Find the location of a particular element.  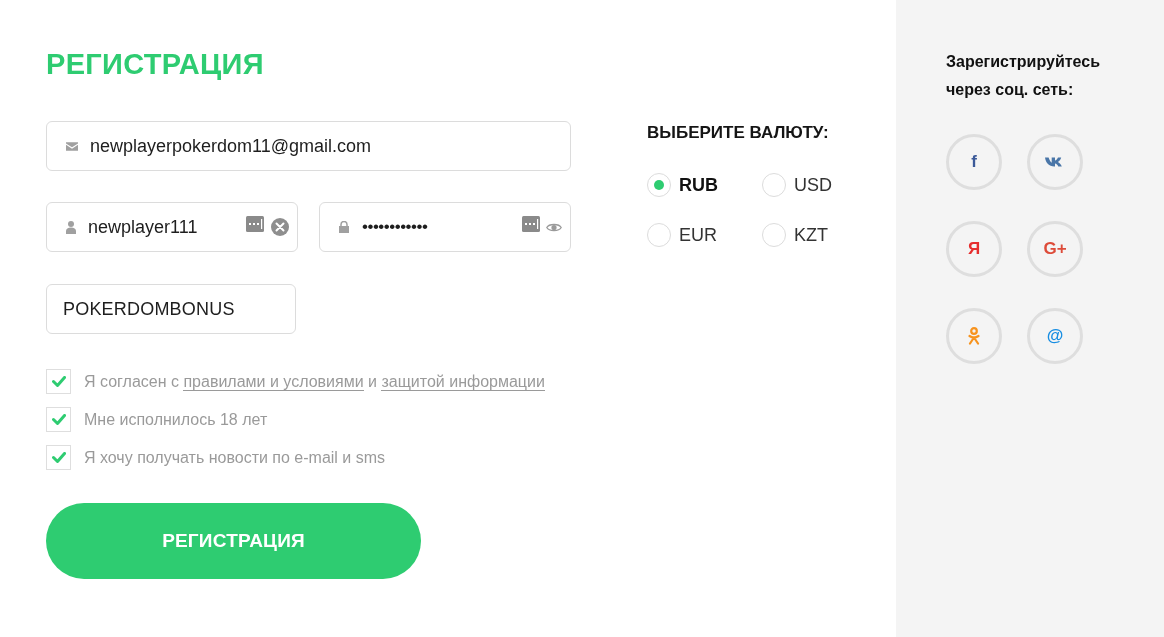

agreement-text: Мне исполнилось 18 лет is located at coordinates (176, 419).